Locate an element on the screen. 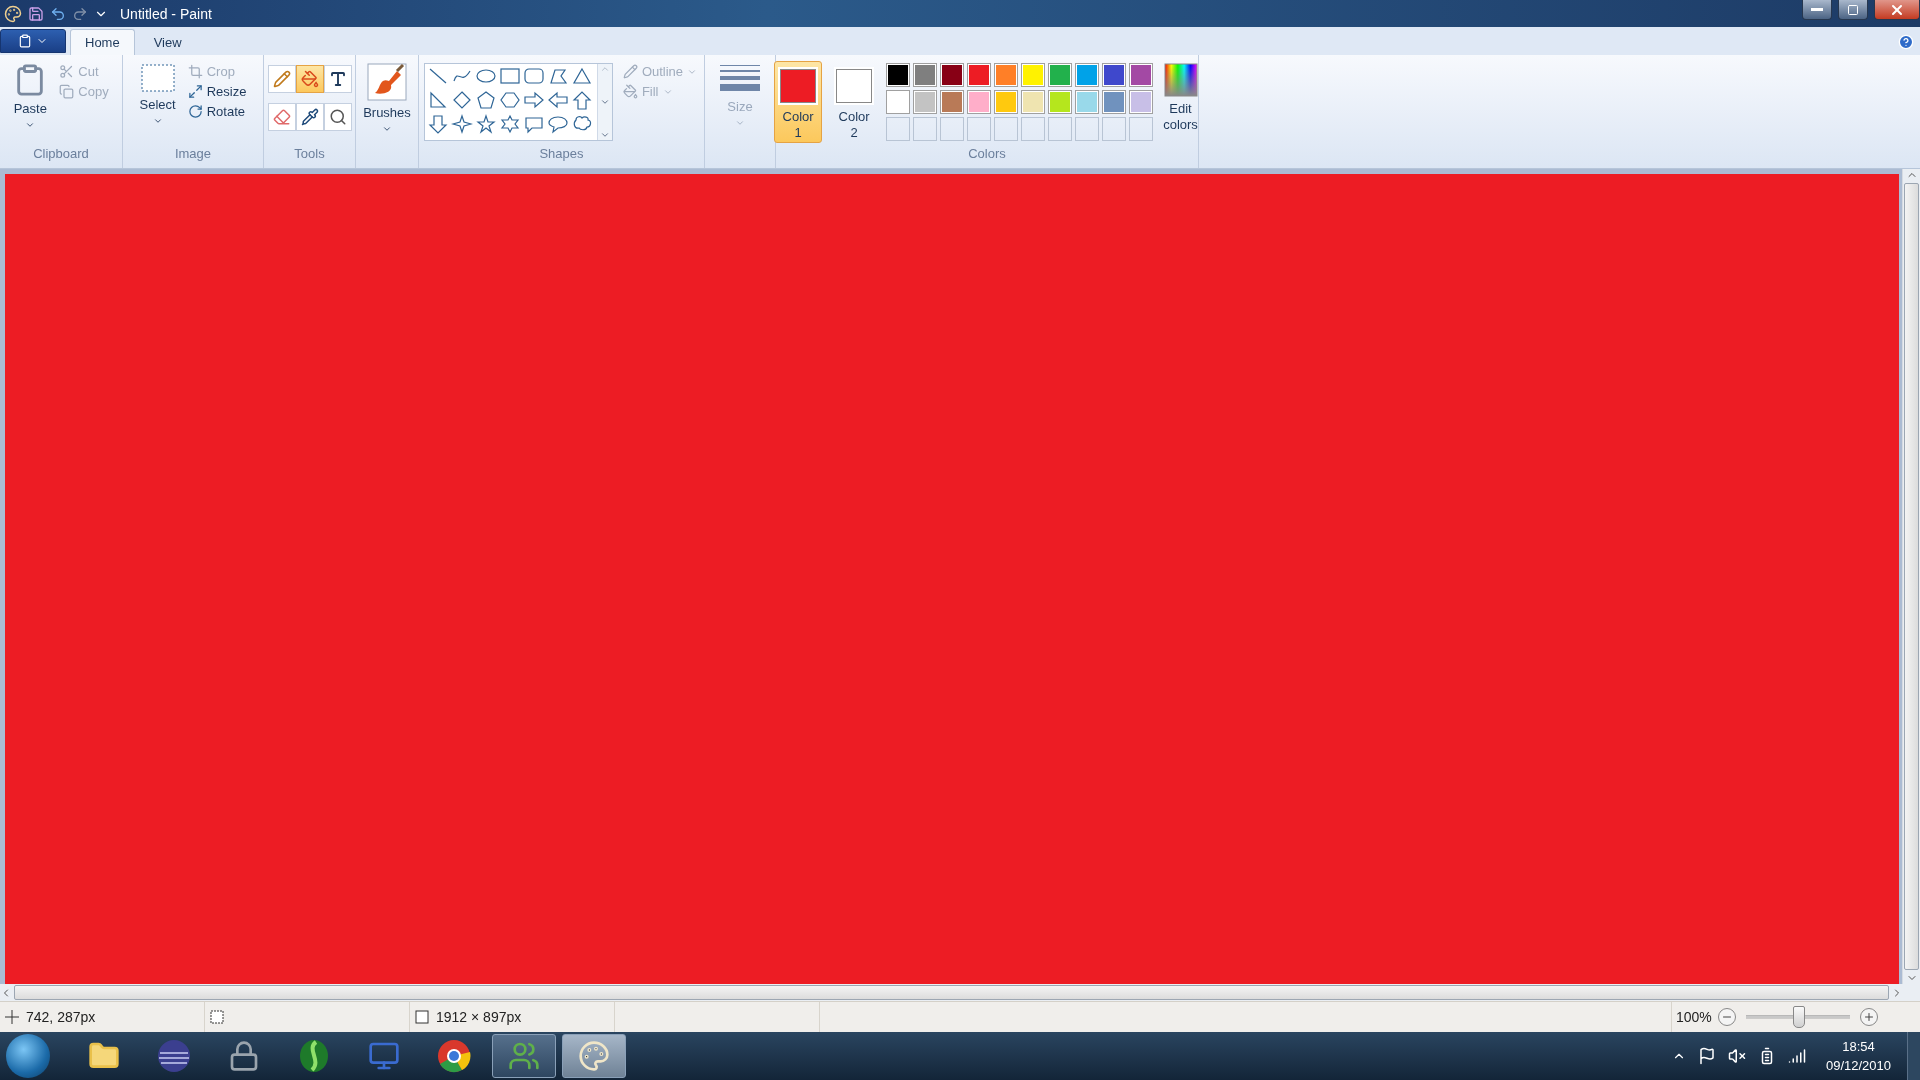 Image resolution: width=1920 pixels, height=1080 pixels. group-label: Clipboard is located at coordinates (61, 154).